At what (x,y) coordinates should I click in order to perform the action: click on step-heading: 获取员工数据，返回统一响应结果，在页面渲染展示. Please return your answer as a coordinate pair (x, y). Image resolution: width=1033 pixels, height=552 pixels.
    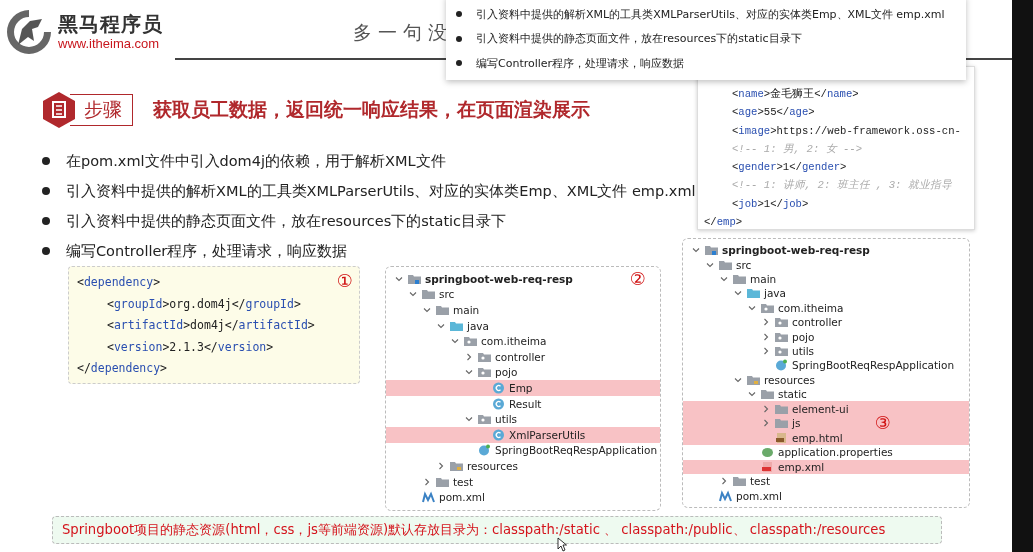
    Looking at the image, I should click on (371, 109).